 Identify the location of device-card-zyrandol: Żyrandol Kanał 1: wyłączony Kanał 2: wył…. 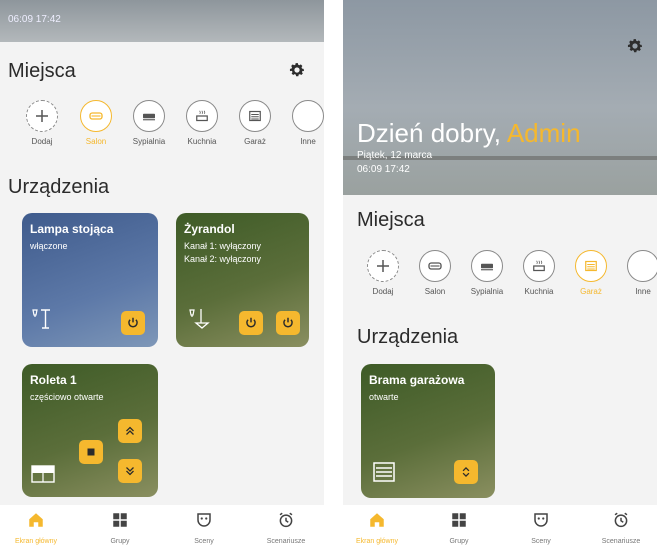
(242, 280).